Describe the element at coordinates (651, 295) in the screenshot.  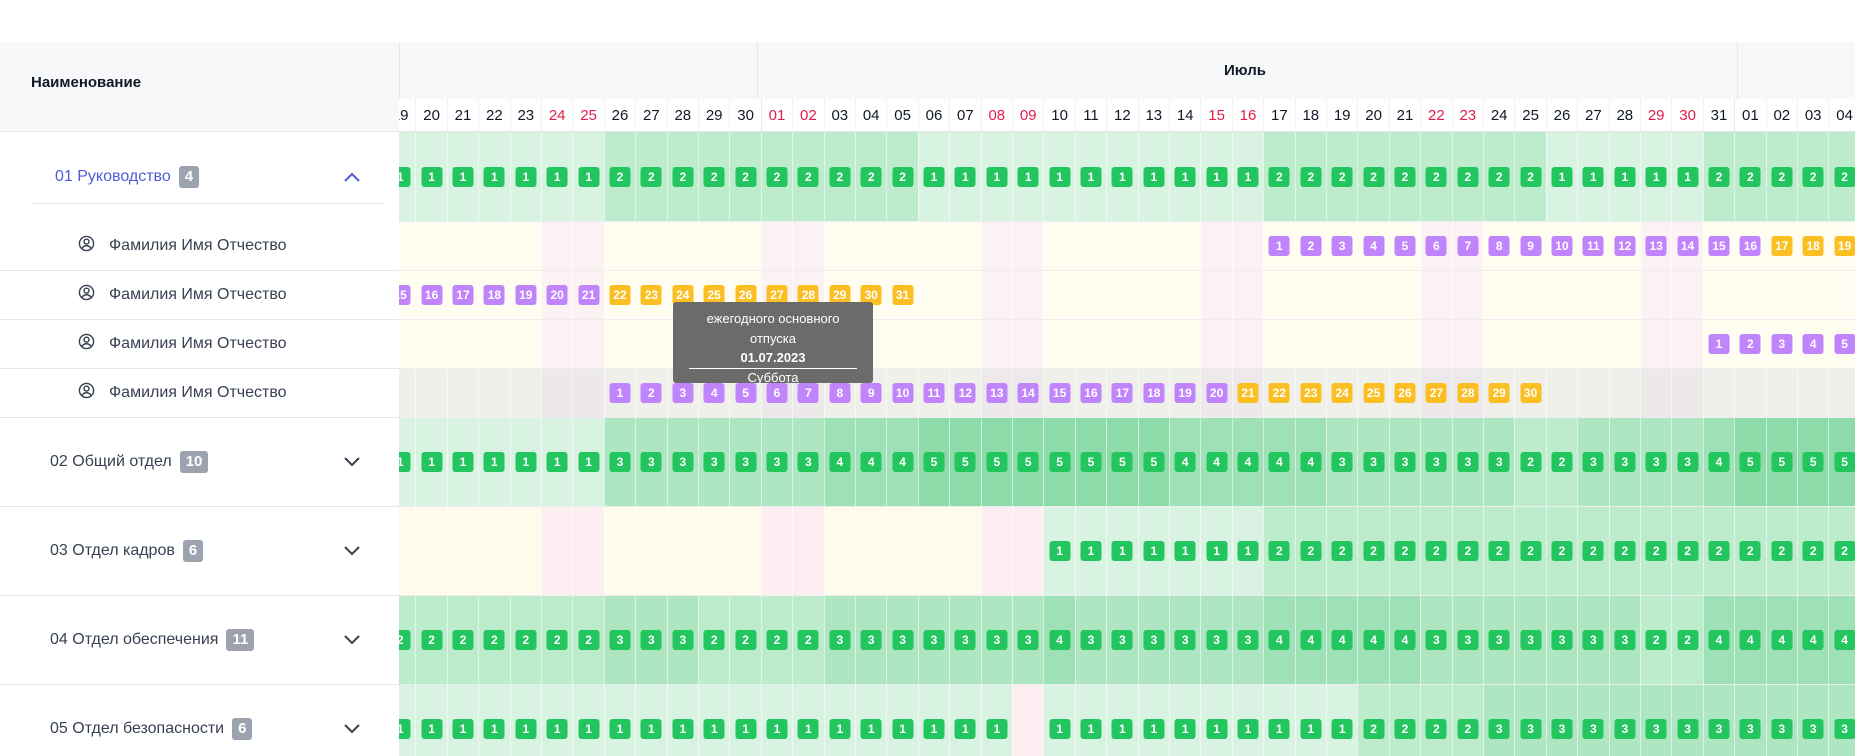
I see `day-cell: 23` at that location.